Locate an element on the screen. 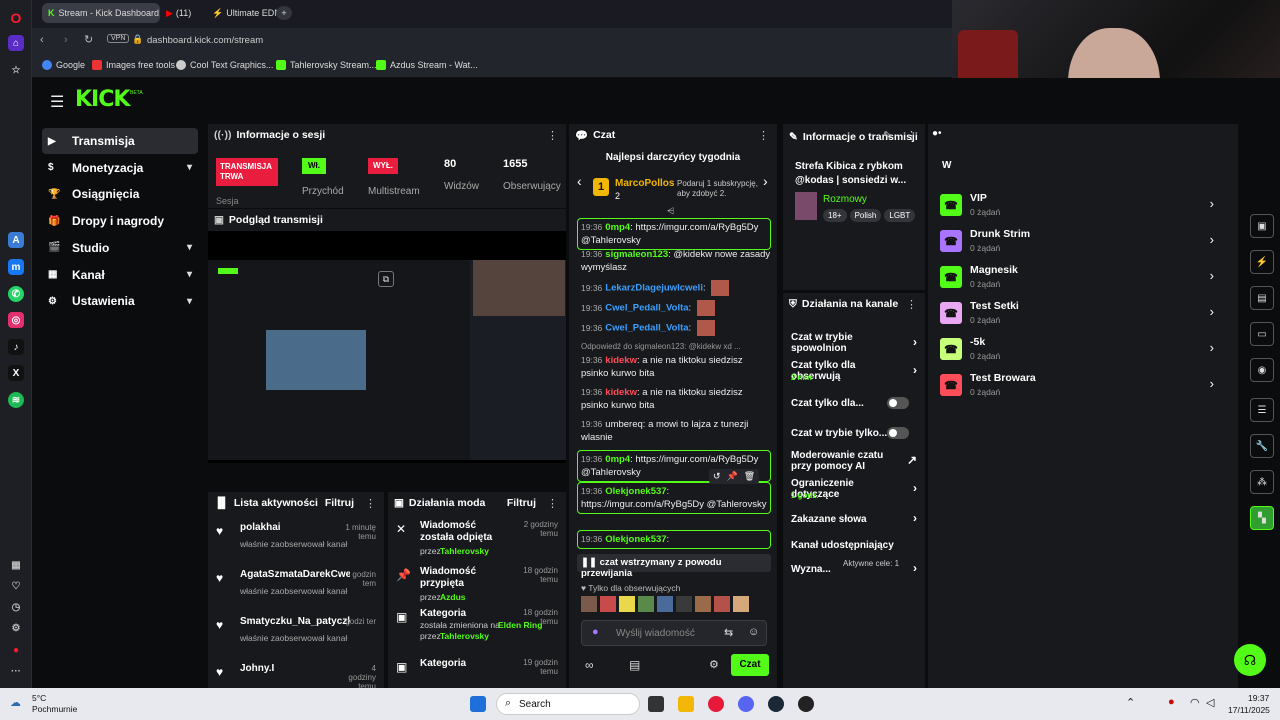  url-field: dashboard.kick.com/stream is located at coordinates (205, 40).